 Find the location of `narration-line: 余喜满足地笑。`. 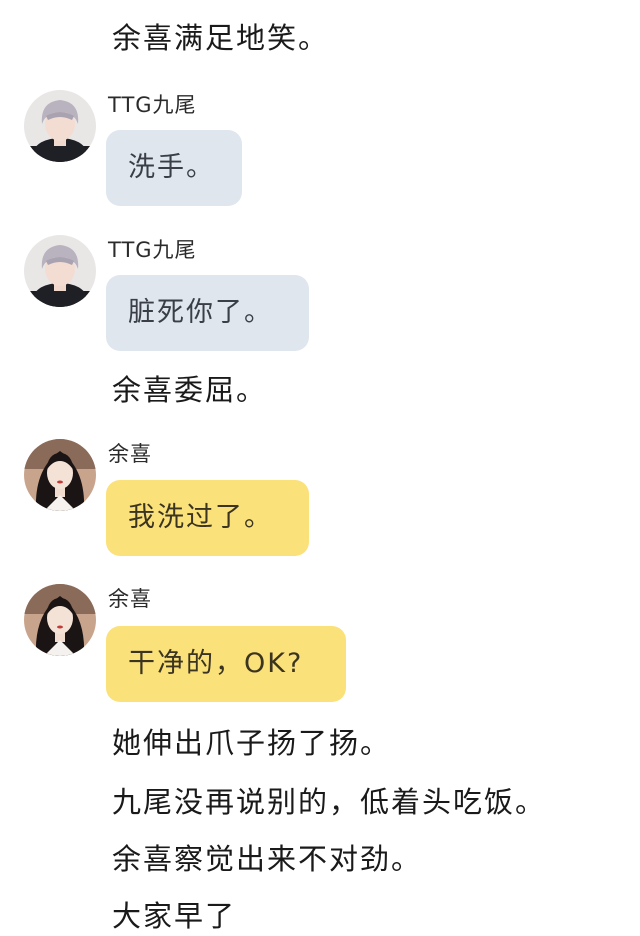

narration-line: 余喜满足地笑。 is located at coordinates (221, 38).